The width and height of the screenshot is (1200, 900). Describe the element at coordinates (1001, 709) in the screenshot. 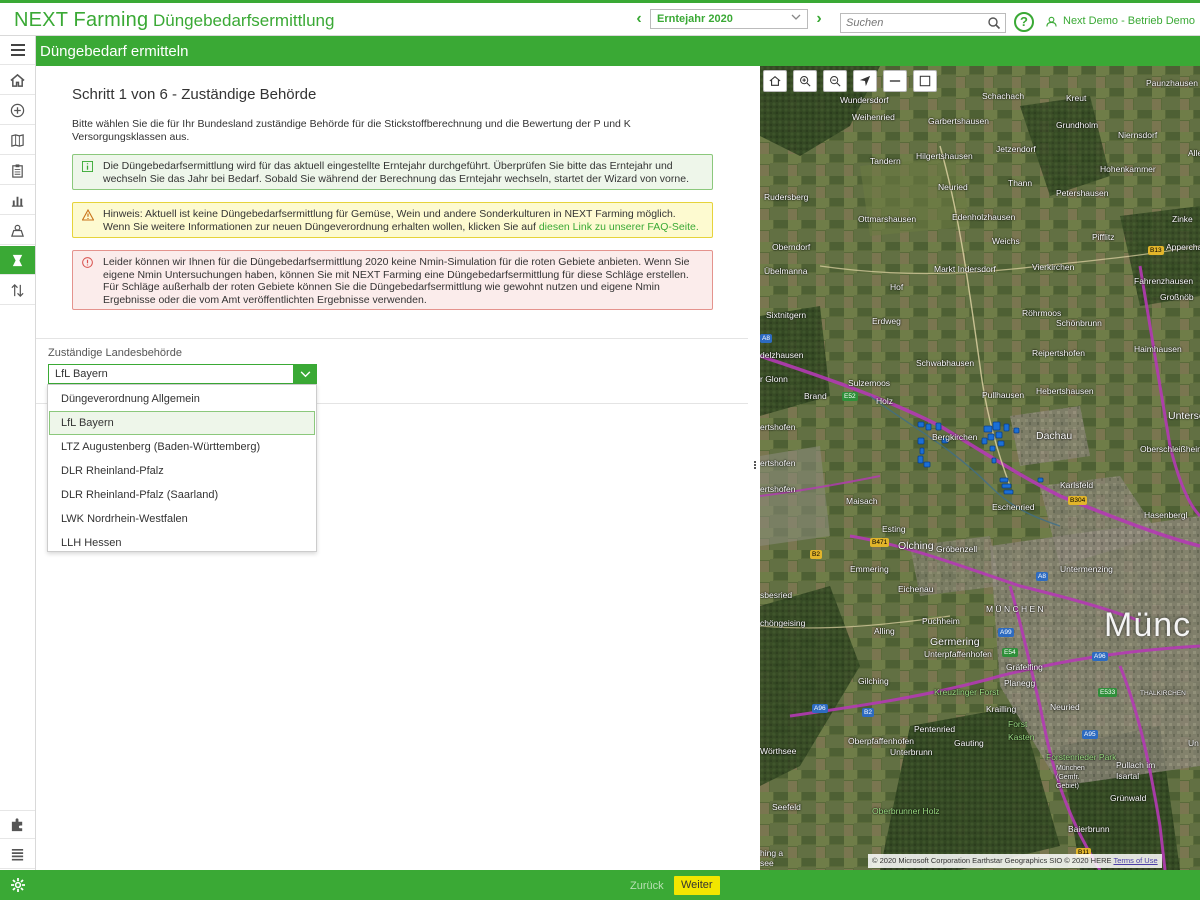

I see `map-label: Krailling` at that location.